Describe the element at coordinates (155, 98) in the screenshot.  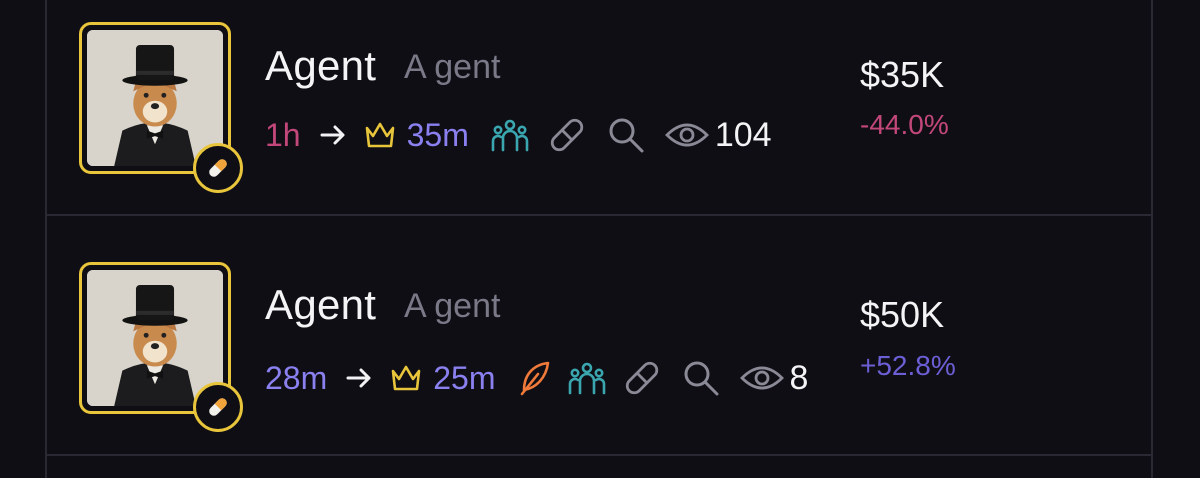
I see `avatar-image` at that location.